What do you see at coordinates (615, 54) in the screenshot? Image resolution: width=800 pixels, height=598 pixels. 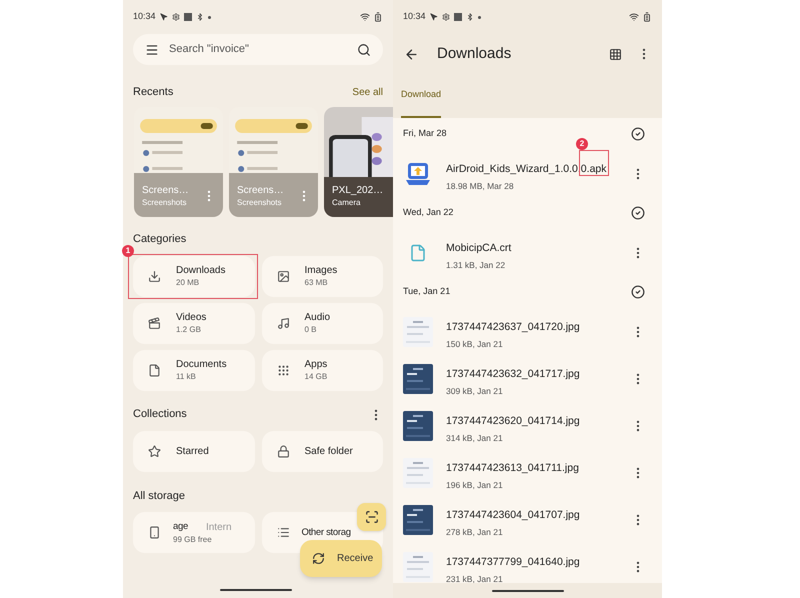 I see `grid-view-icon` at bounding box center [615, 54].